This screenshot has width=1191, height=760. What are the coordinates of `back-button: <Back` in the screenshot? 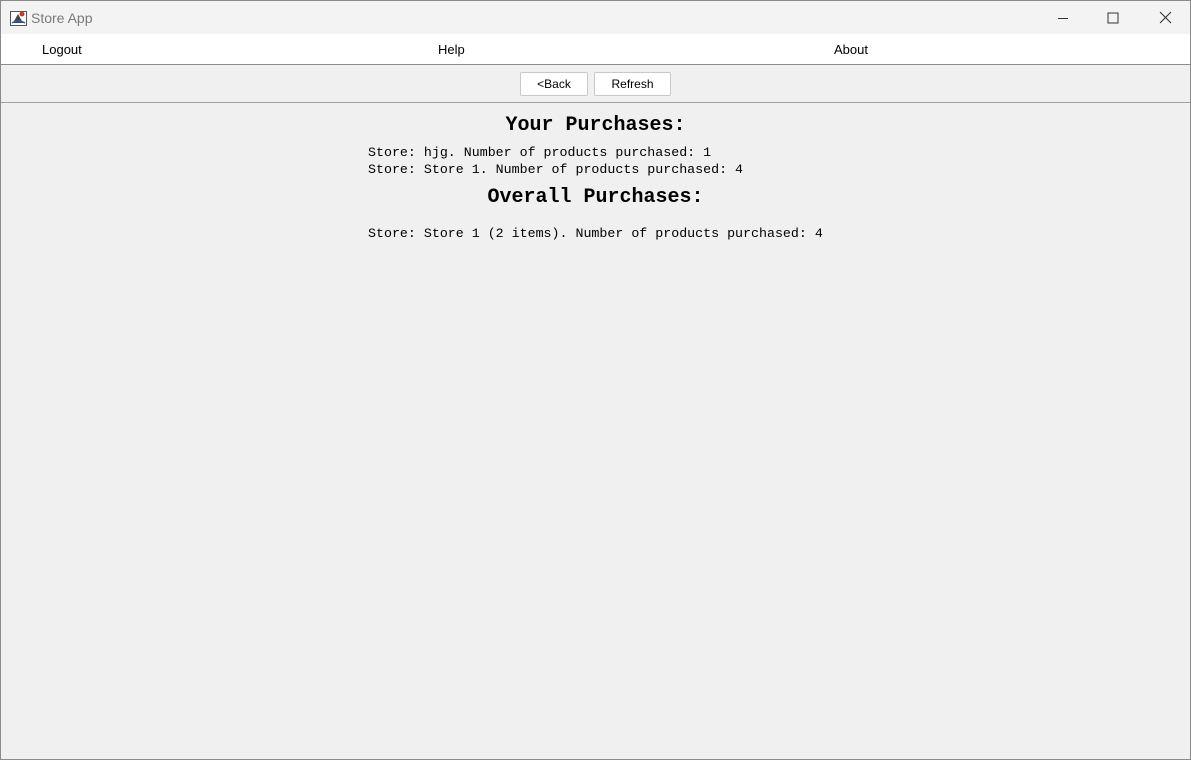 It's located at (554, 84).